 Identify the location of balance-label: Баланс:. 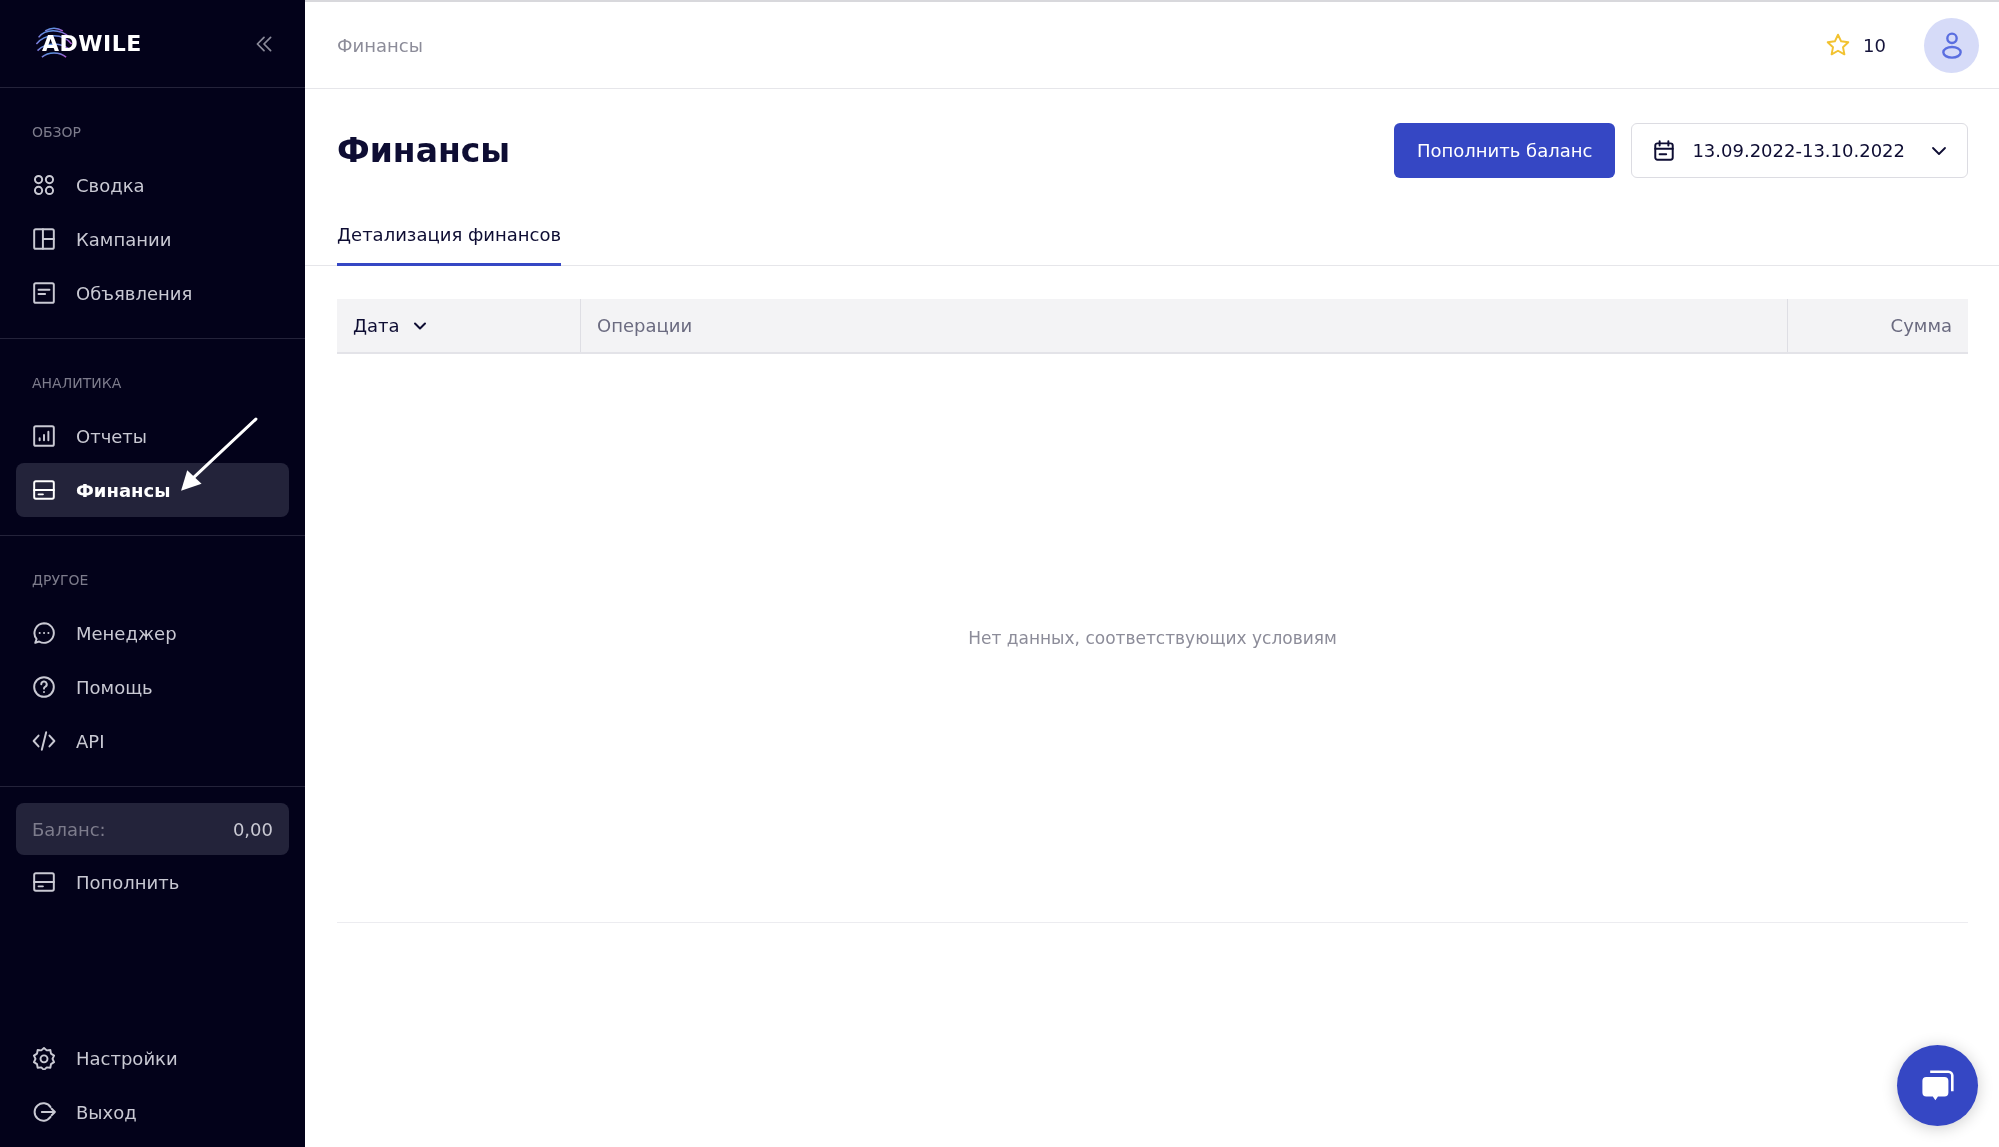
(69, 829).